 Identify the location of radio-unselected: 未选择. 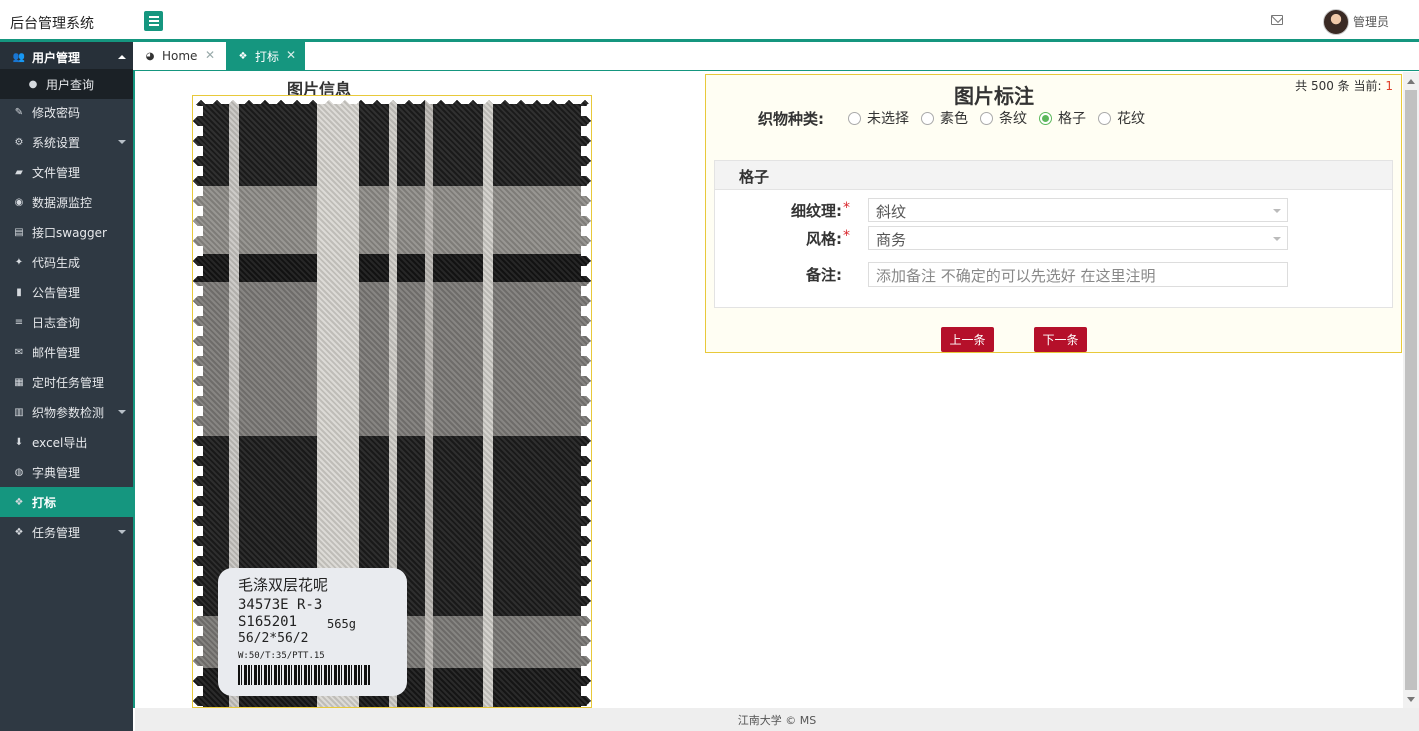
(878, 118).